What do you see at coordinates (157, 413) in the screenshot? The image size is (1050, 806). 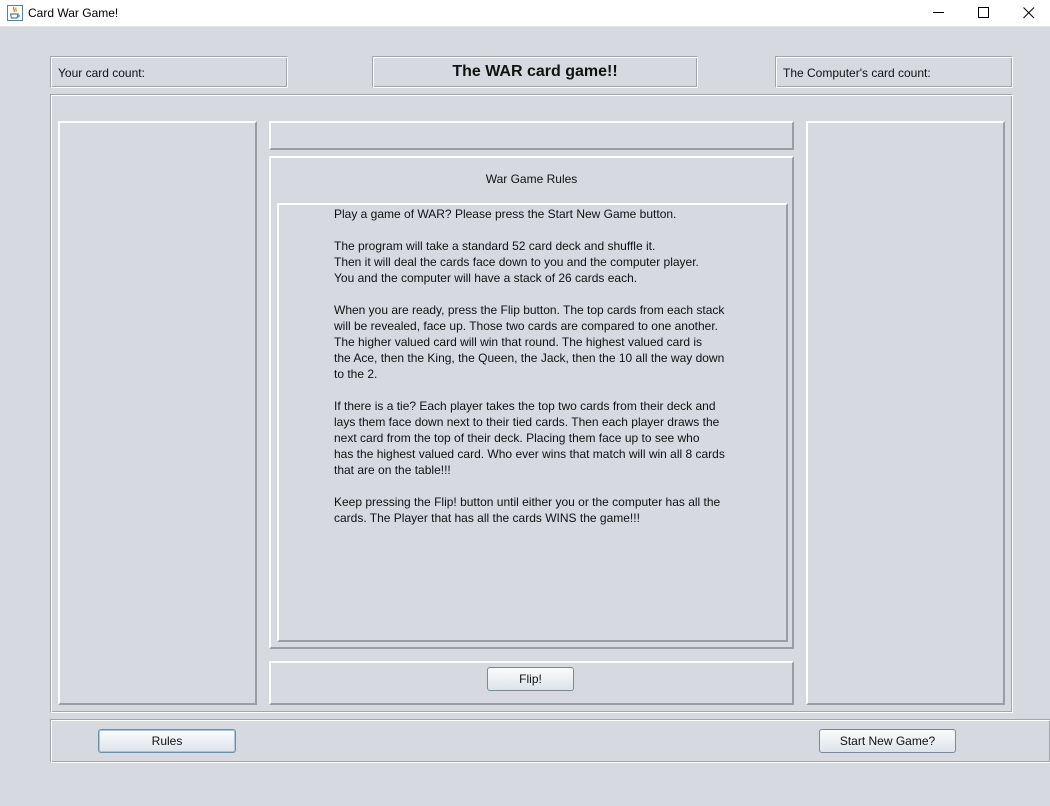 I see `player-card-area` at bounding box center [157, 413].